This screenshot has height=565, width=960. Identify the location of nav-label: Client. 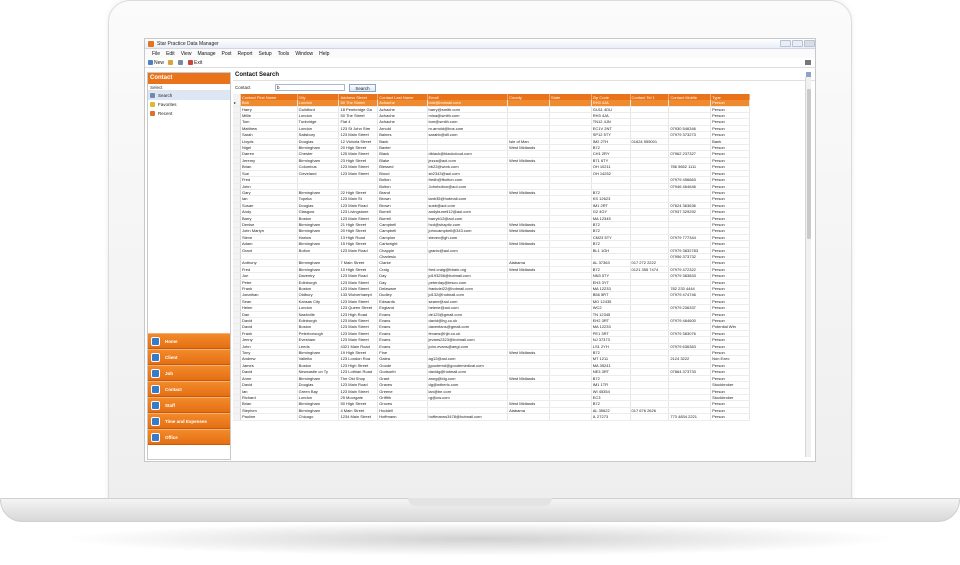
(171, 357).